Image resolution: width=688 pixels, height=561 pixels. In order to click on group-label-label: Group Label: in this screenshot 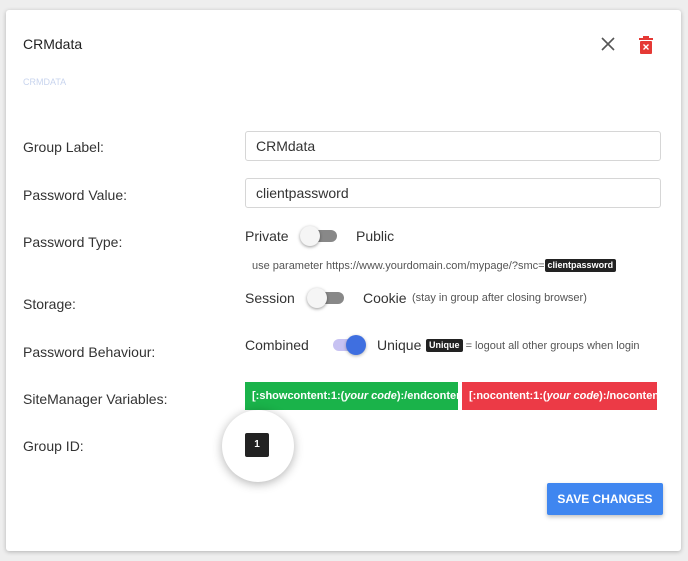, I will do `click(63, 147)`.